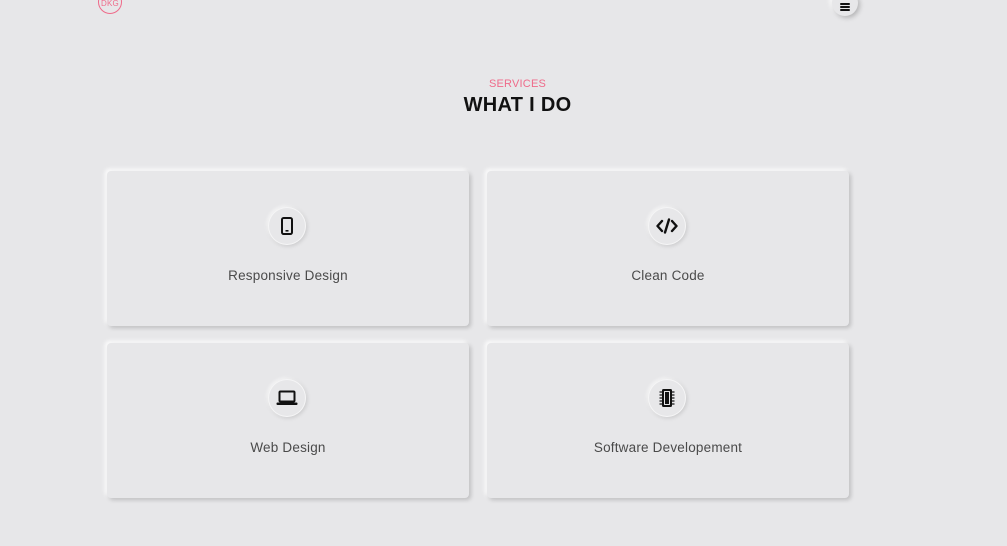  I want to click on section-subtitle: SERVICES, so click(517, 84).